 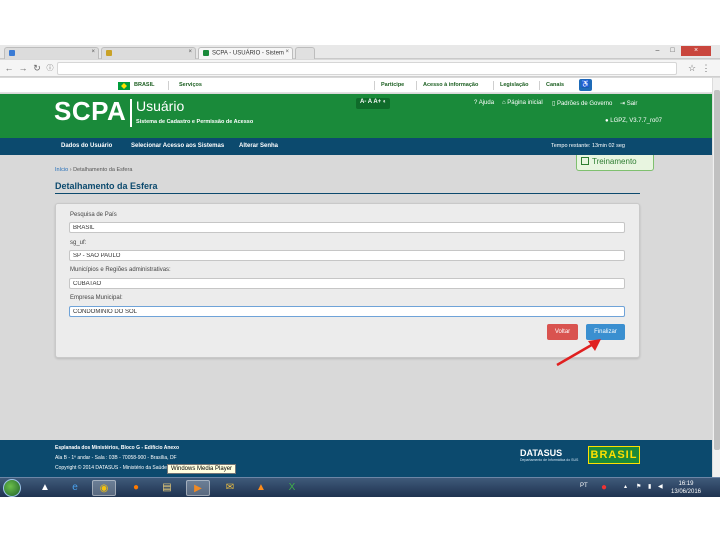 I want to click on taskbar-tooltip: Windows Media Player, so click(x=202, y=469).